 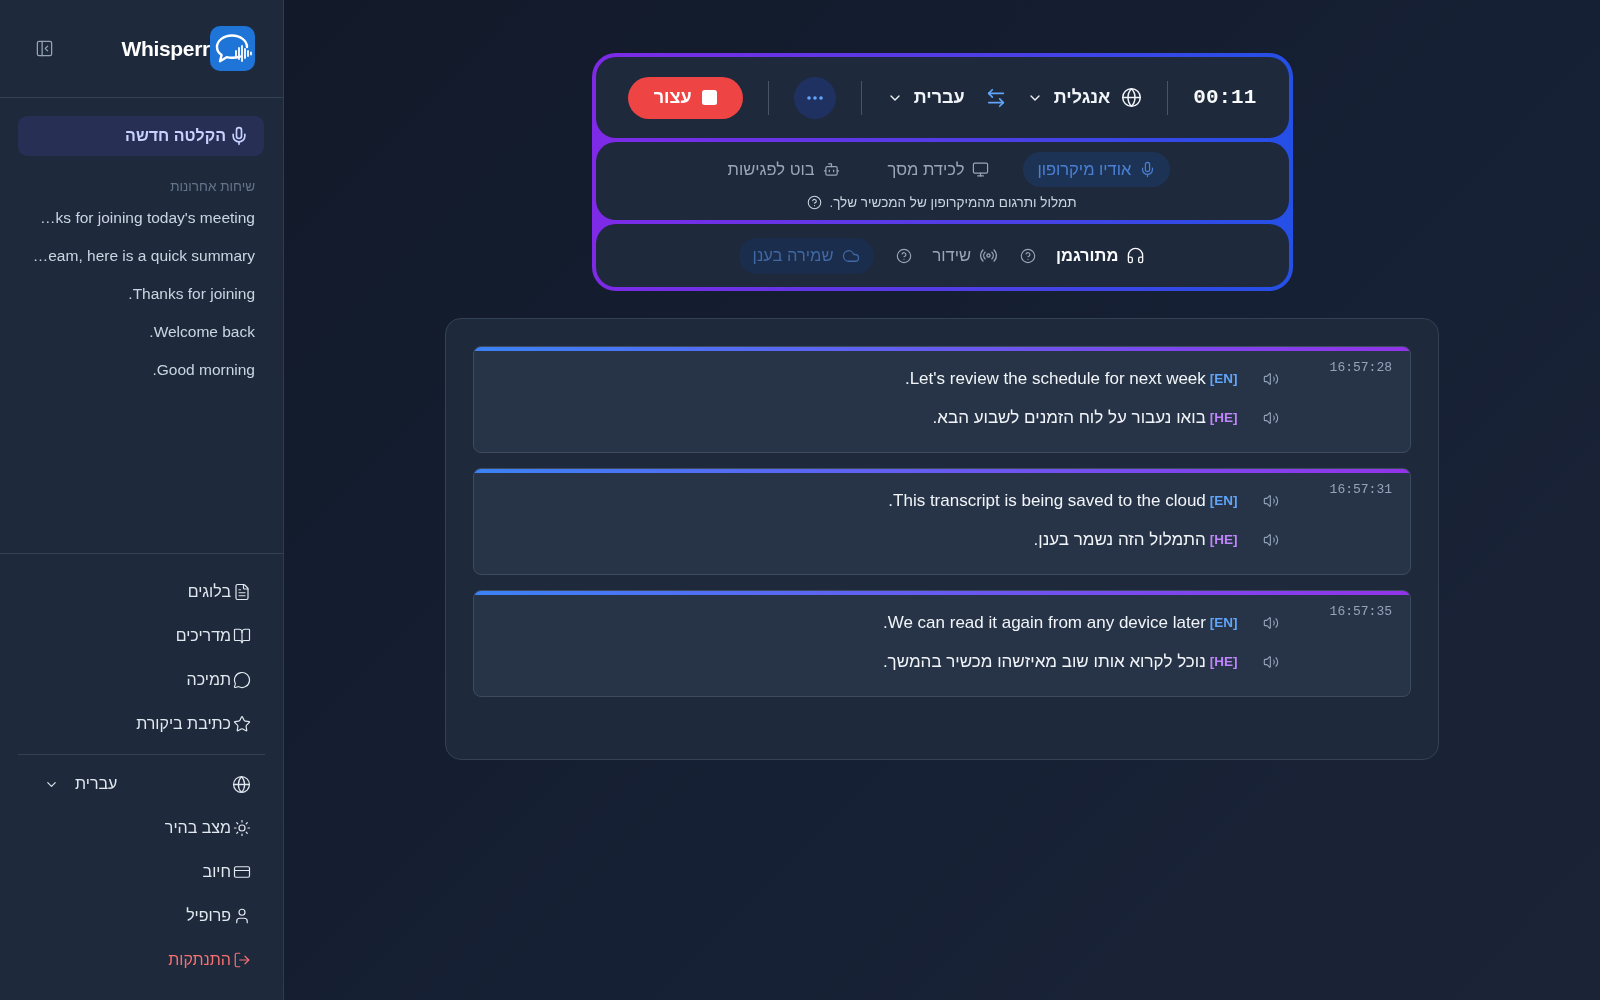 What do you see at coordinates (242, 872) in the screenshot?
I see `credit-card-icon` at bounding box center [242, 872].